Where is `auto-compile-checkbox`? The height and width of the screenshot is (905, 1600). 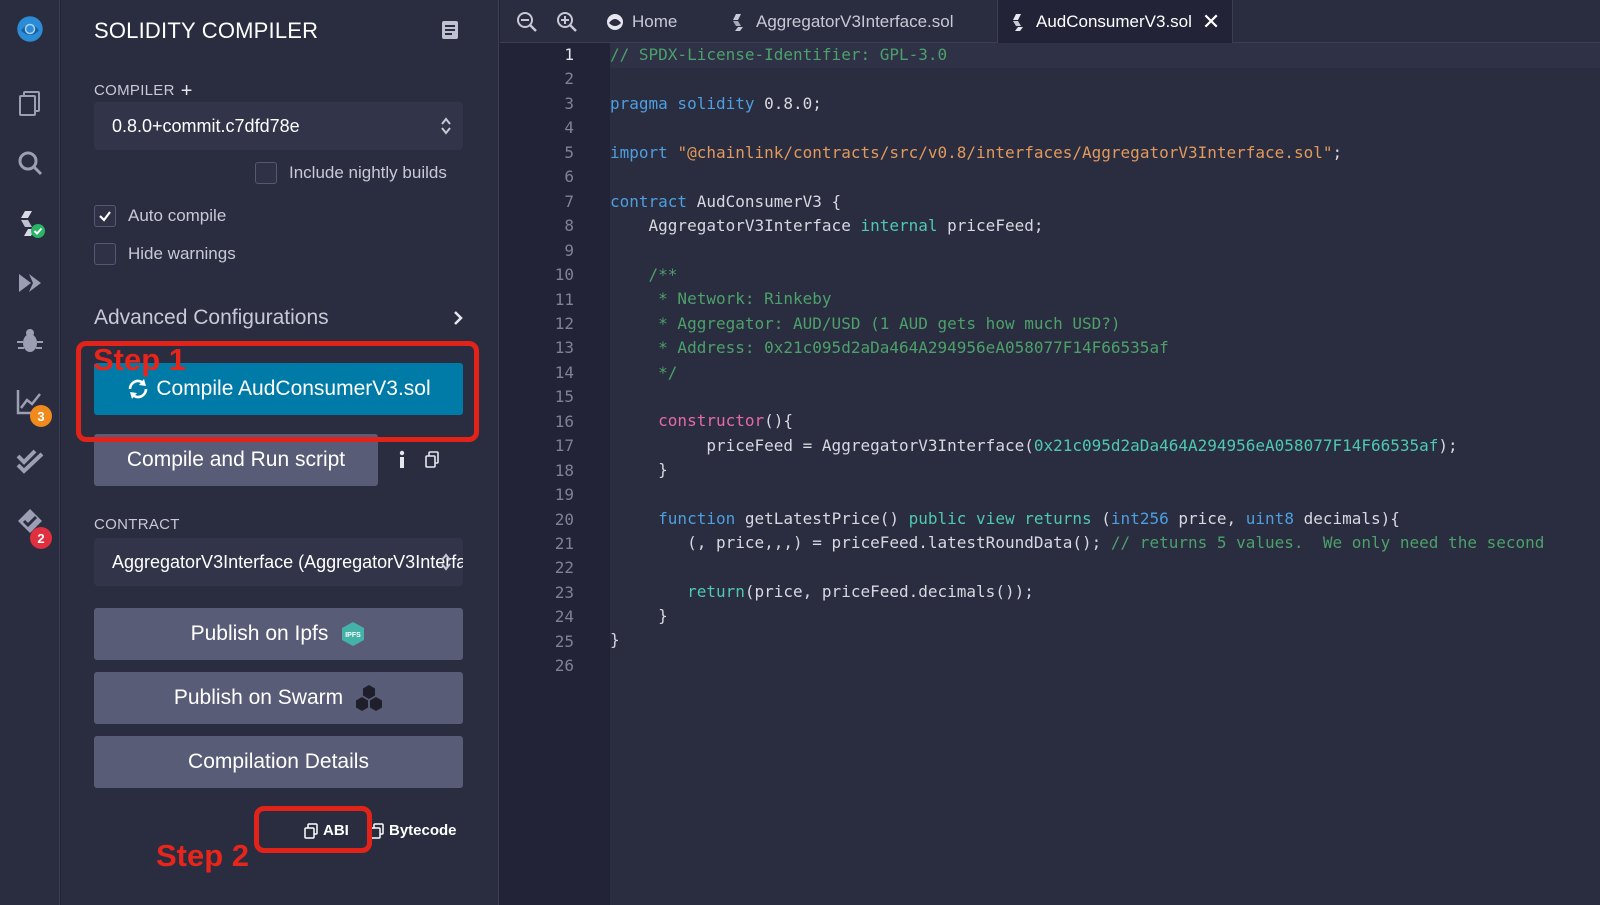 auto-compile-checkbox is located at coordinates (105, 216).